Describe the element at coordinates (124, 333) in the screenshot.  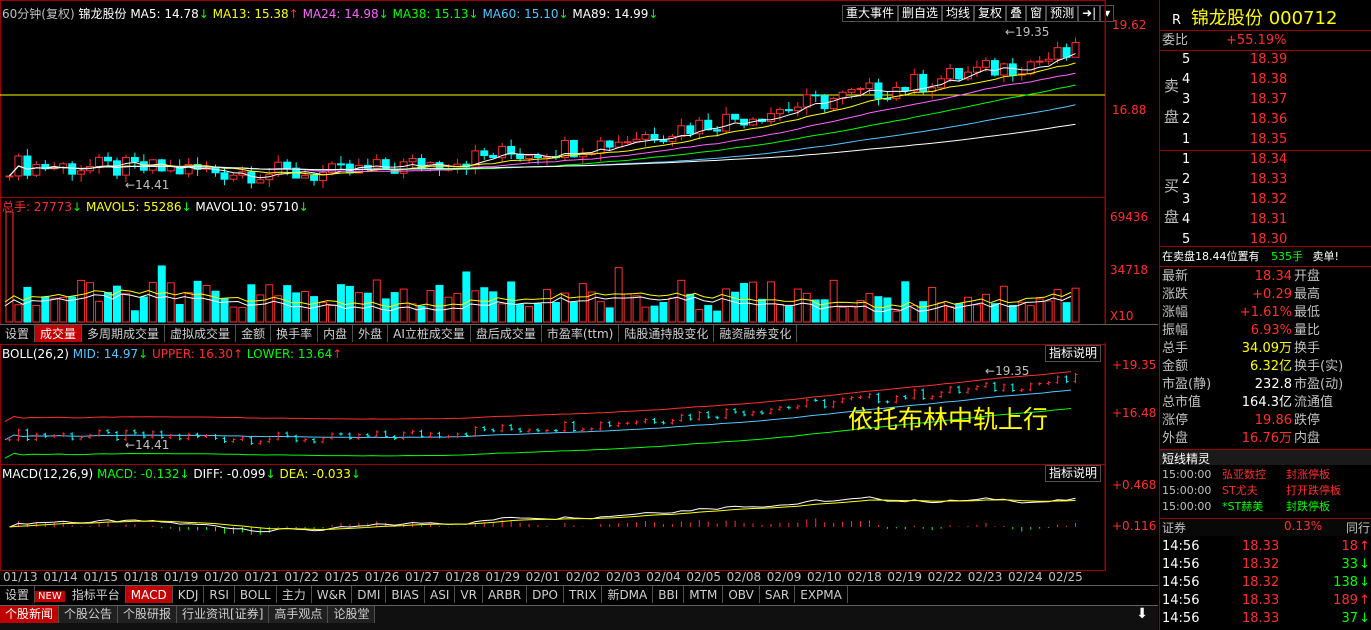
I see `volume-tab-2: 多周期成交量` at that location.